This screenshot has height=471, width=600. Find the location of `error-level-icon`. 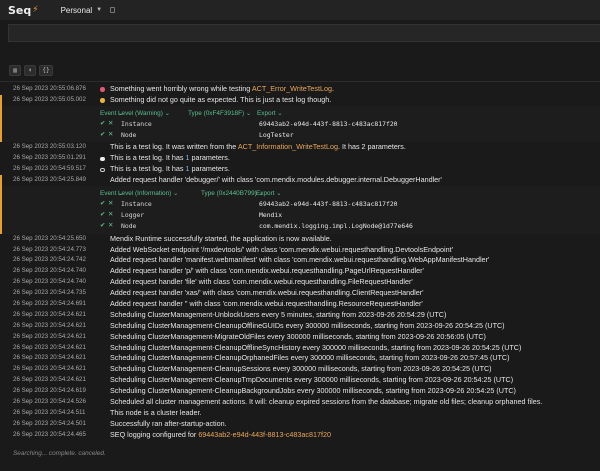

error-level-icon is located at coordinates (102, 89).